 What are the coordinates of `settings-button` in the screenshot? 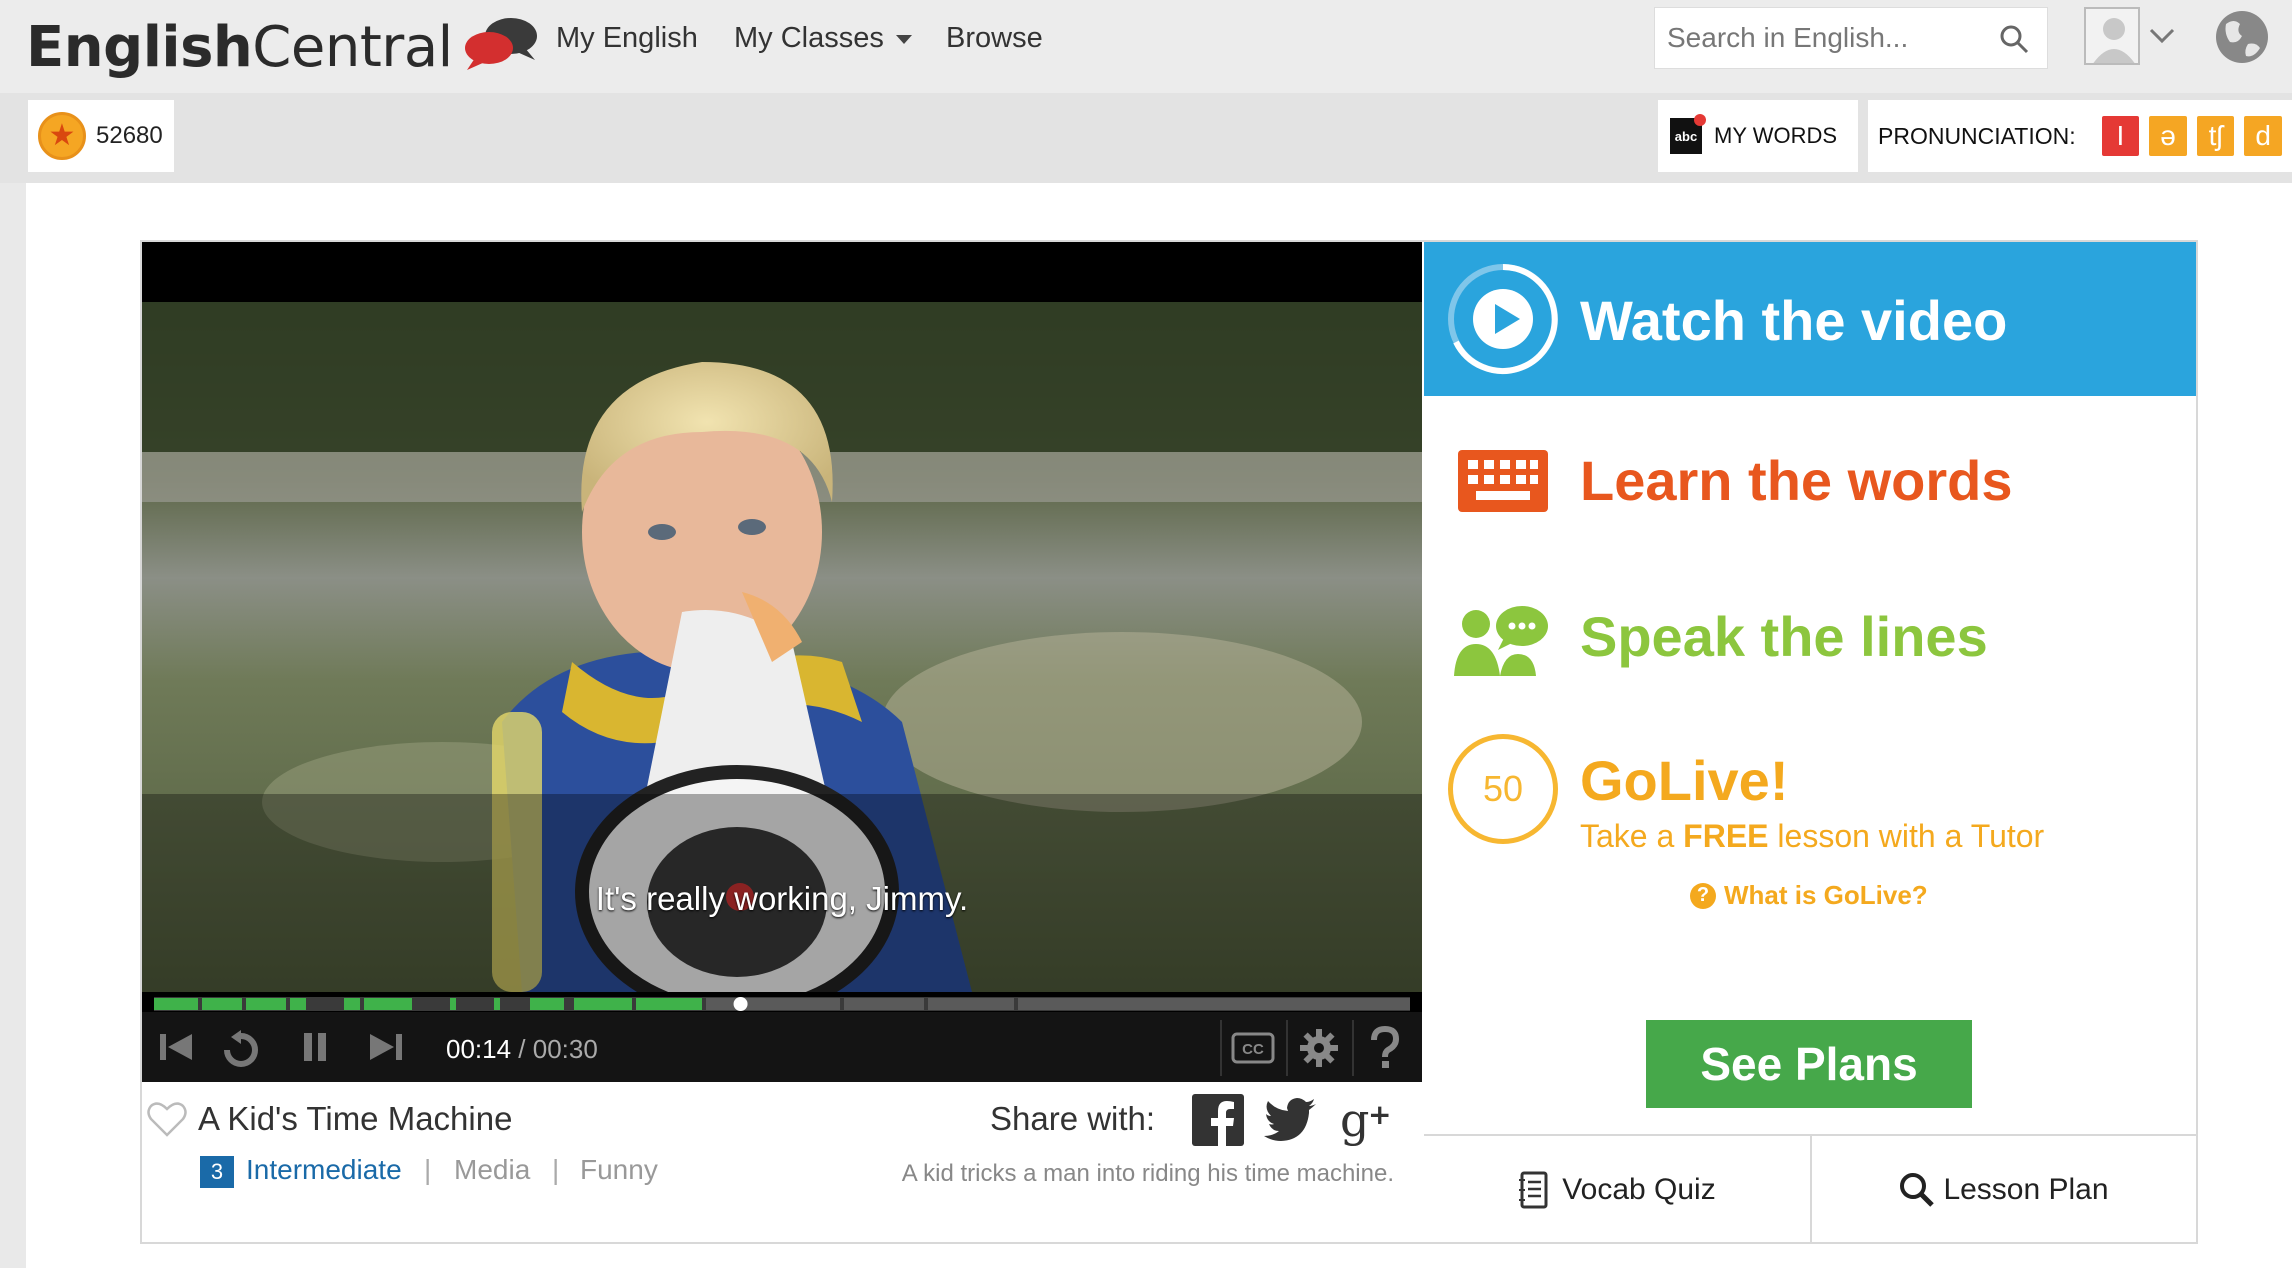 It's located at (1318, 1048).